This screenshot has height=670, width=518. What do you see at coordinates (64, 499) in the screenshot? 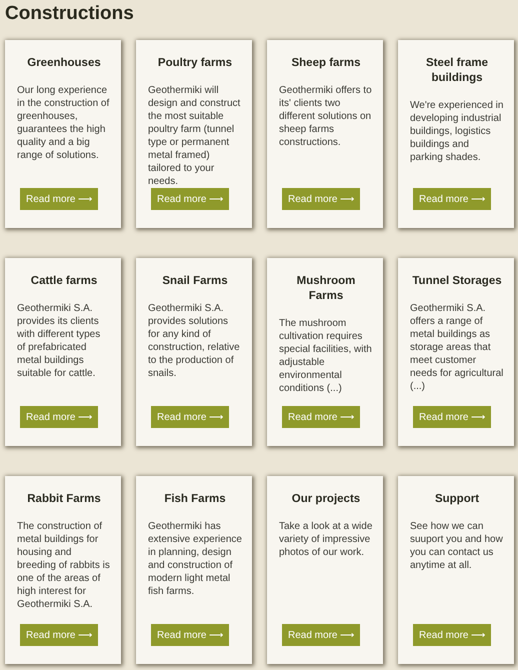
I see `card-title: Rabbit Farms` at bounding box center [64, 499].